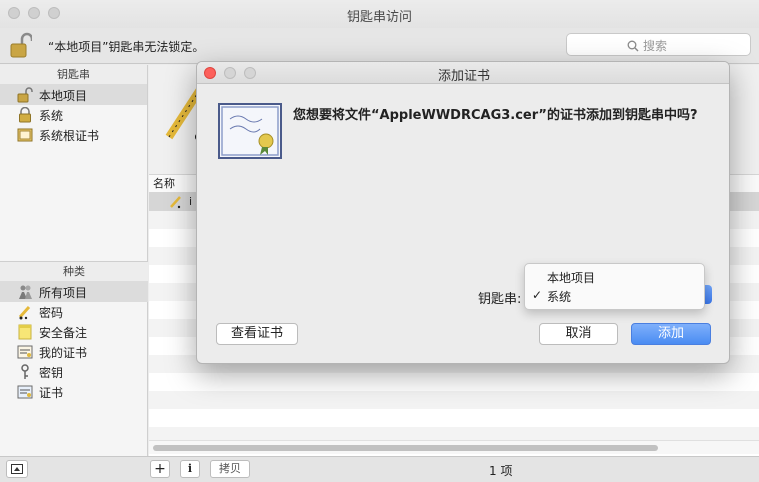  Describe the element at coordinates (671, 334) in the screenshot. I see `add-button: 添加` at that location.